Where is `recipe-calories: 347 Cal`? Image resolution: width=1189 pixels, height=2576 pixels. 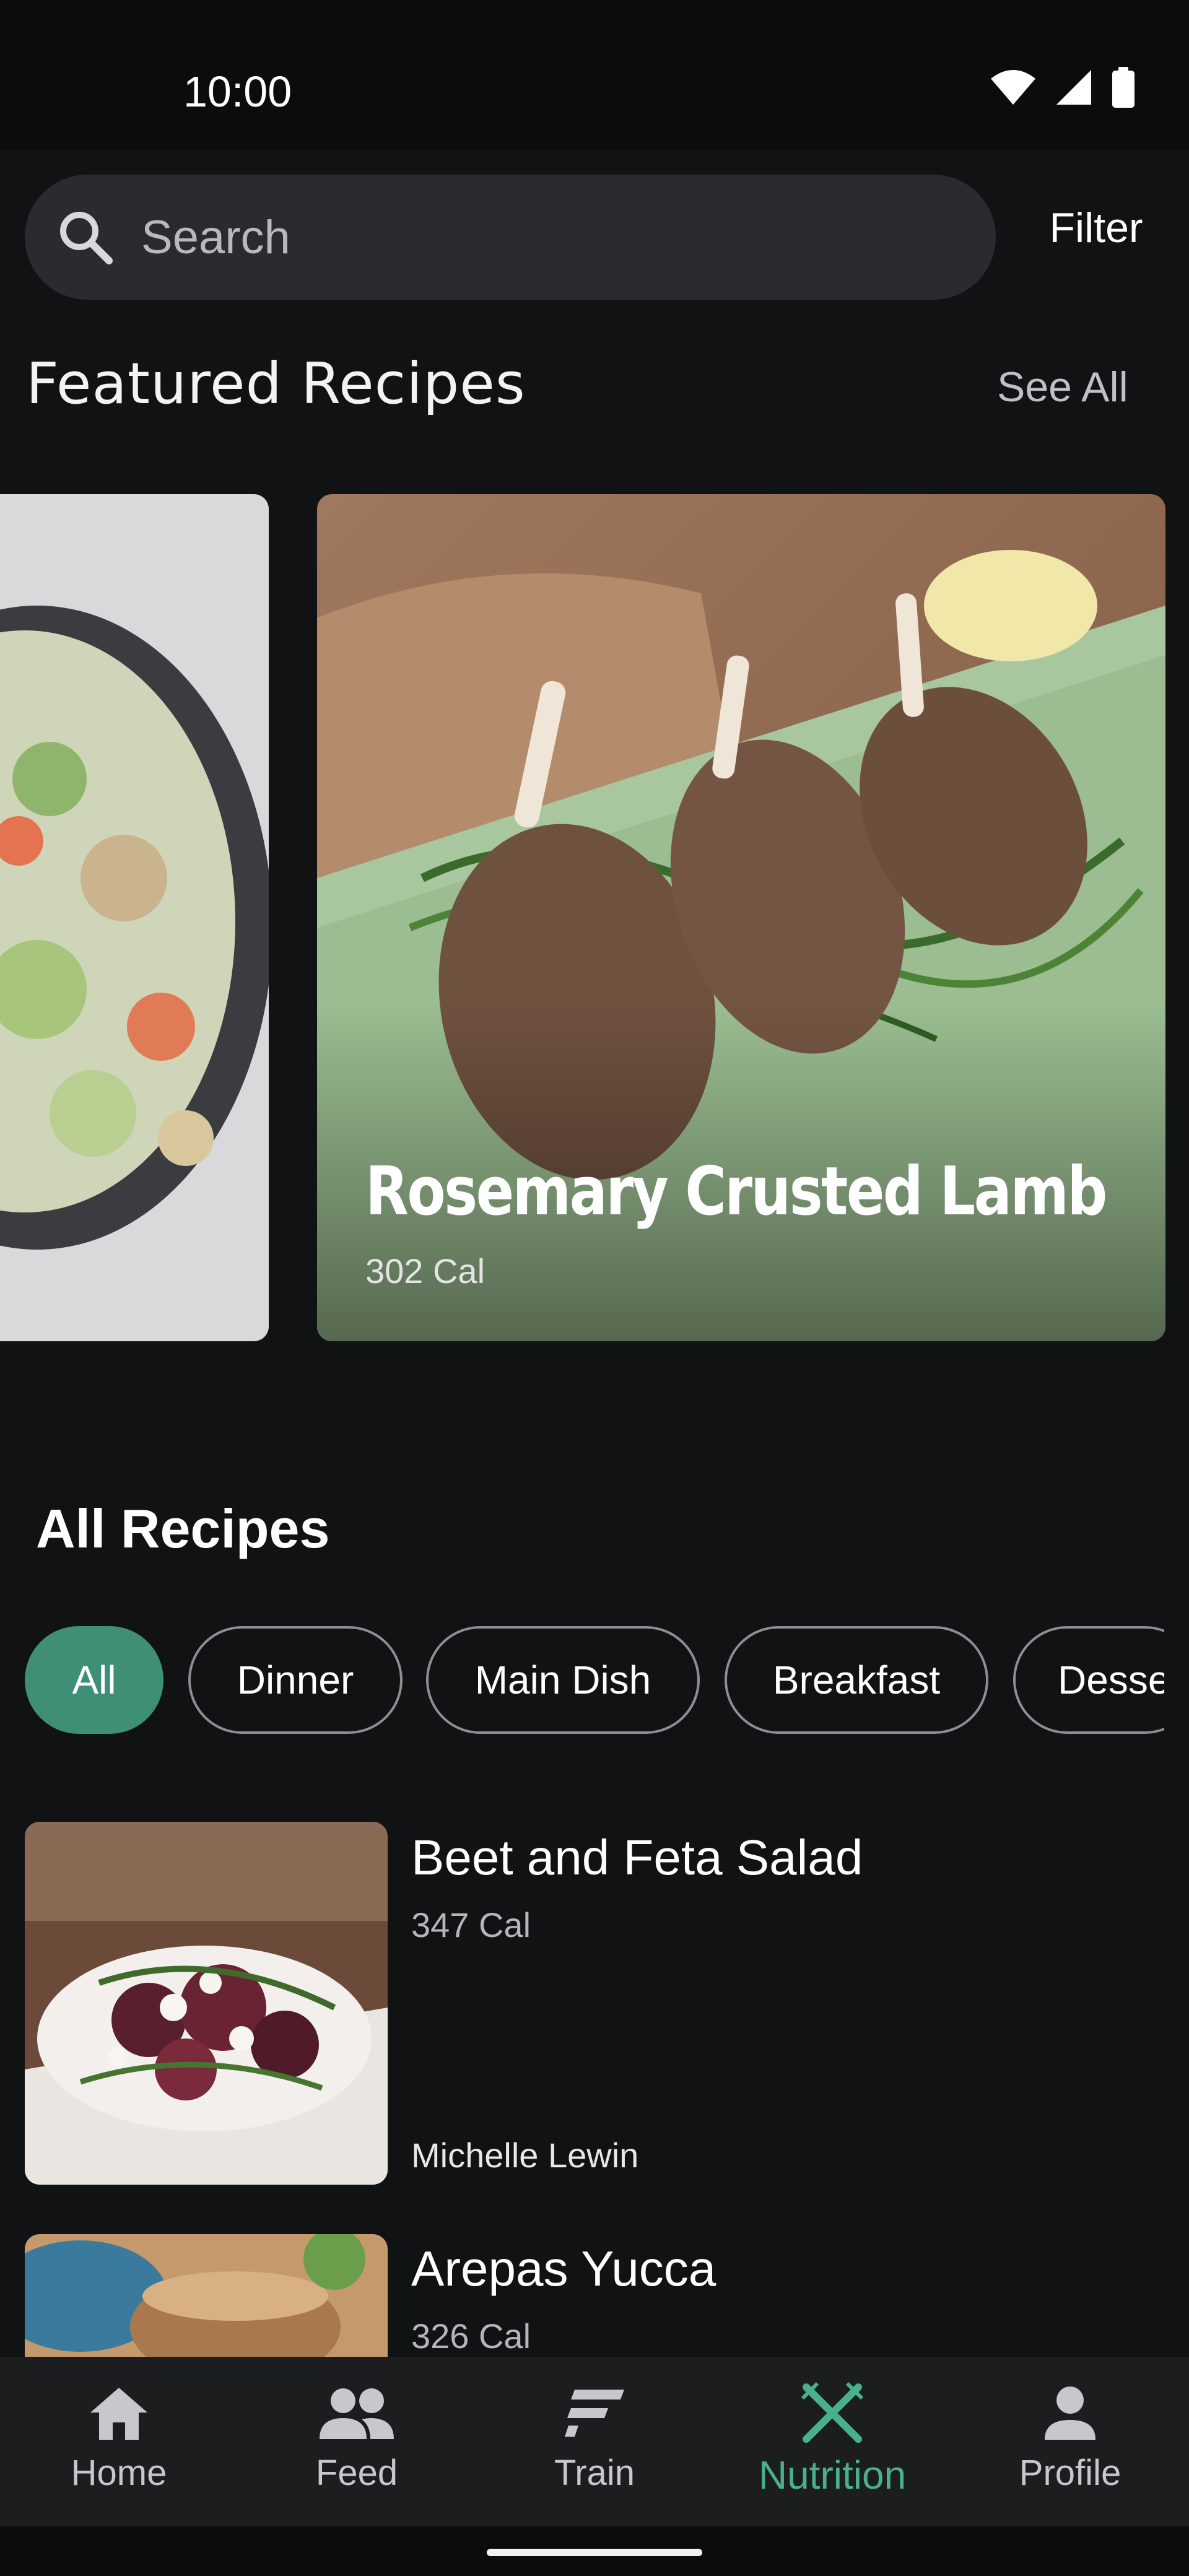
recipe-calories: 347 Cal is located at coordinates (471, 1924).